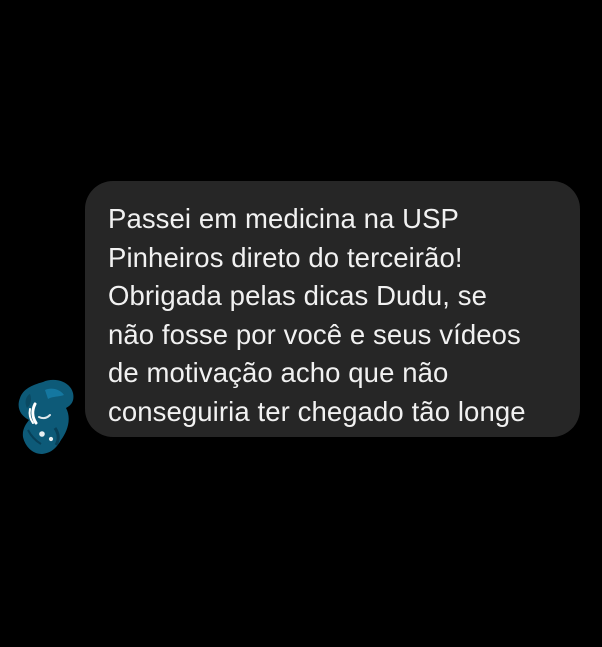  Describe the element at coordinates (297, 296) in the screenshot. I see `message-line: Obrigada pelas dicas Dudu, se` at that location.